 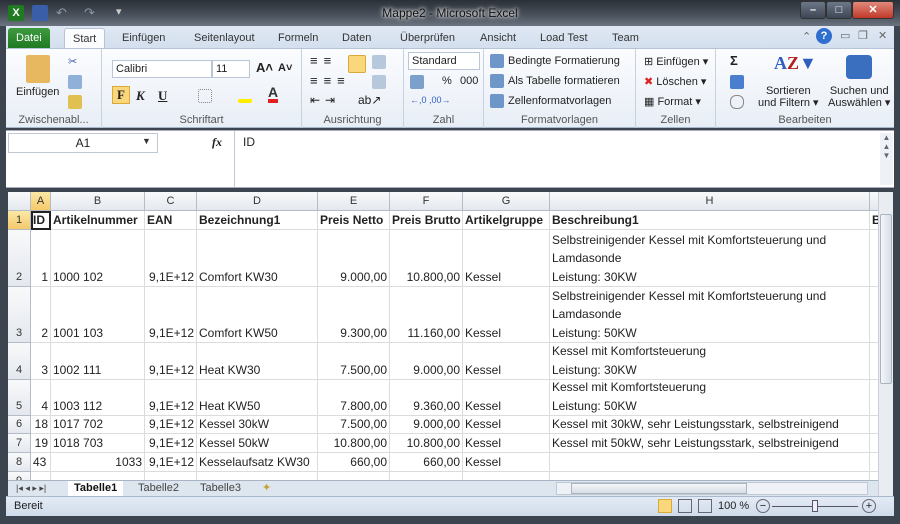 What do you see at coordinates (557, 159) in the screenshot?
I see `formula-input: ID` at bounding box center [557, 159].